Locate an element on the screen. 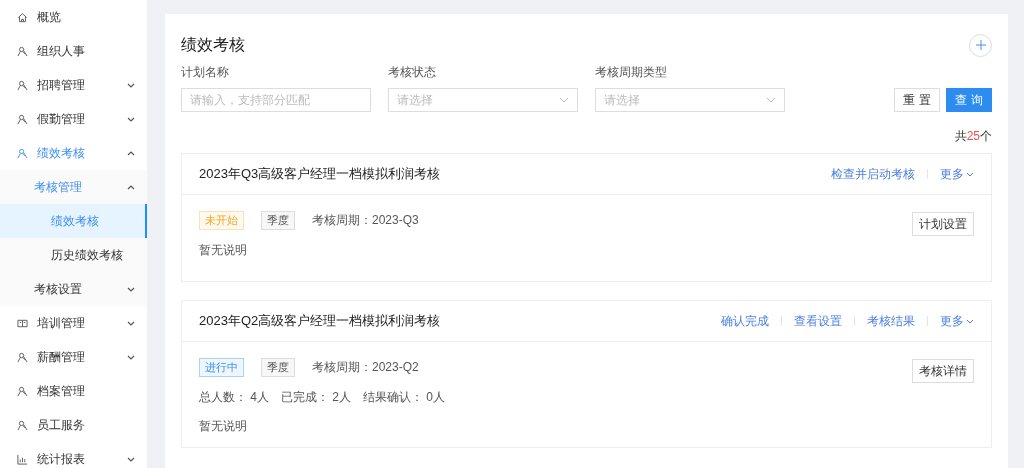  status-tag: 进行中 is located at coordinates (221, 367).